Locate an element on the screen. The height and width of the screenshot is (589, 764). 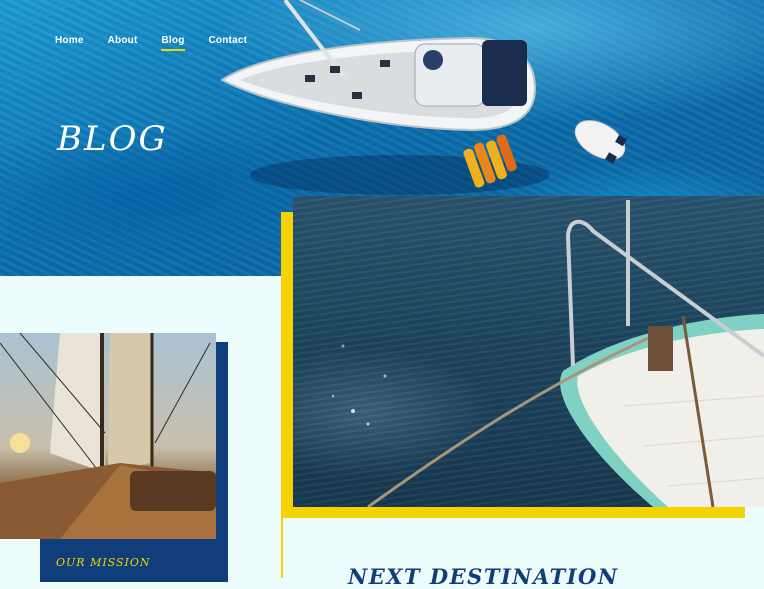
nav-item-blog: Blog is located at coordinates (173, 43).